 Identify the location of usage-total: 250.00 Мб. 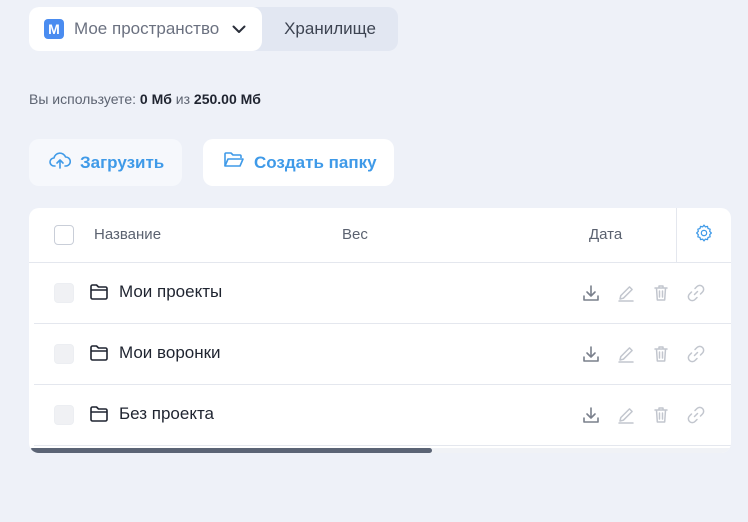
(227, 99).